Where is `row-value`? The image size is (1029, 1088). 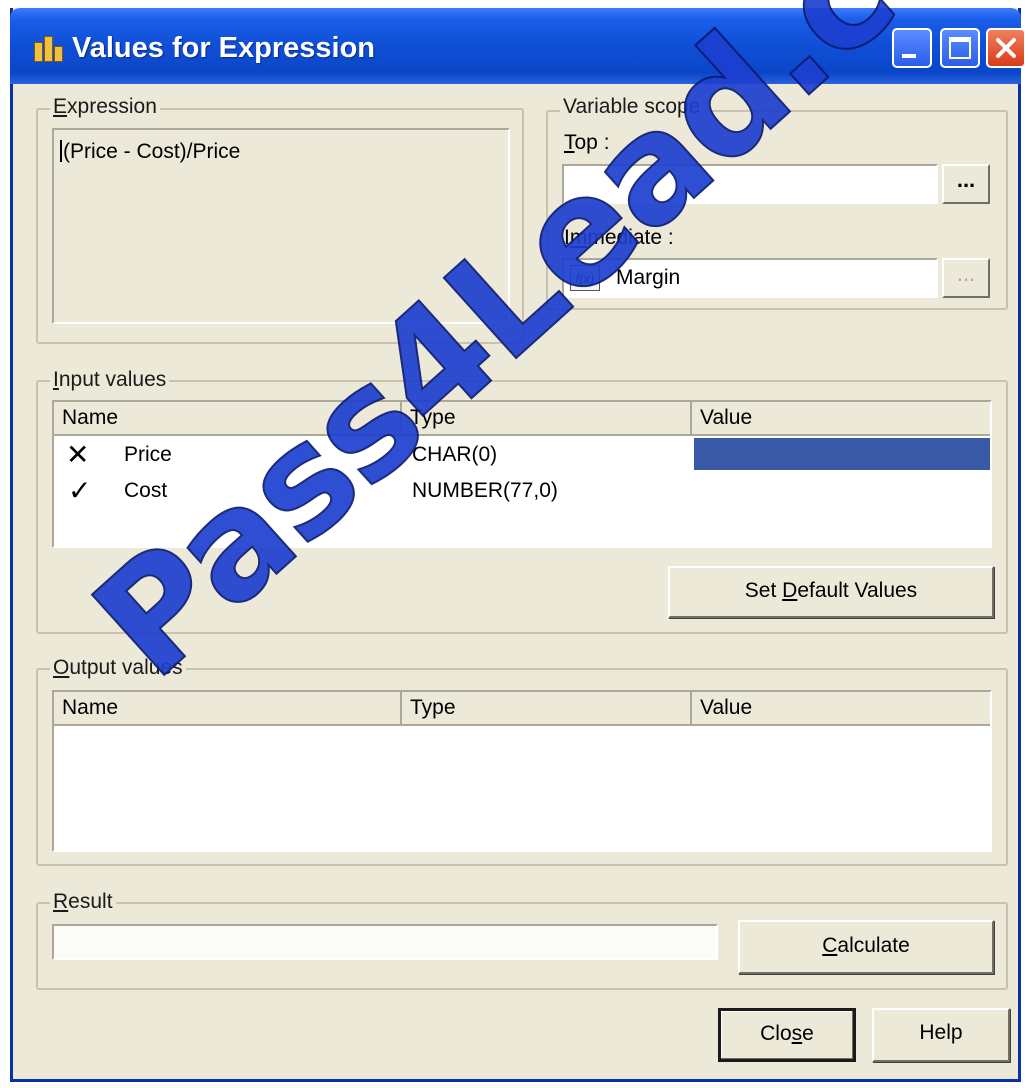
row-value is located at coordinates (842, 491).